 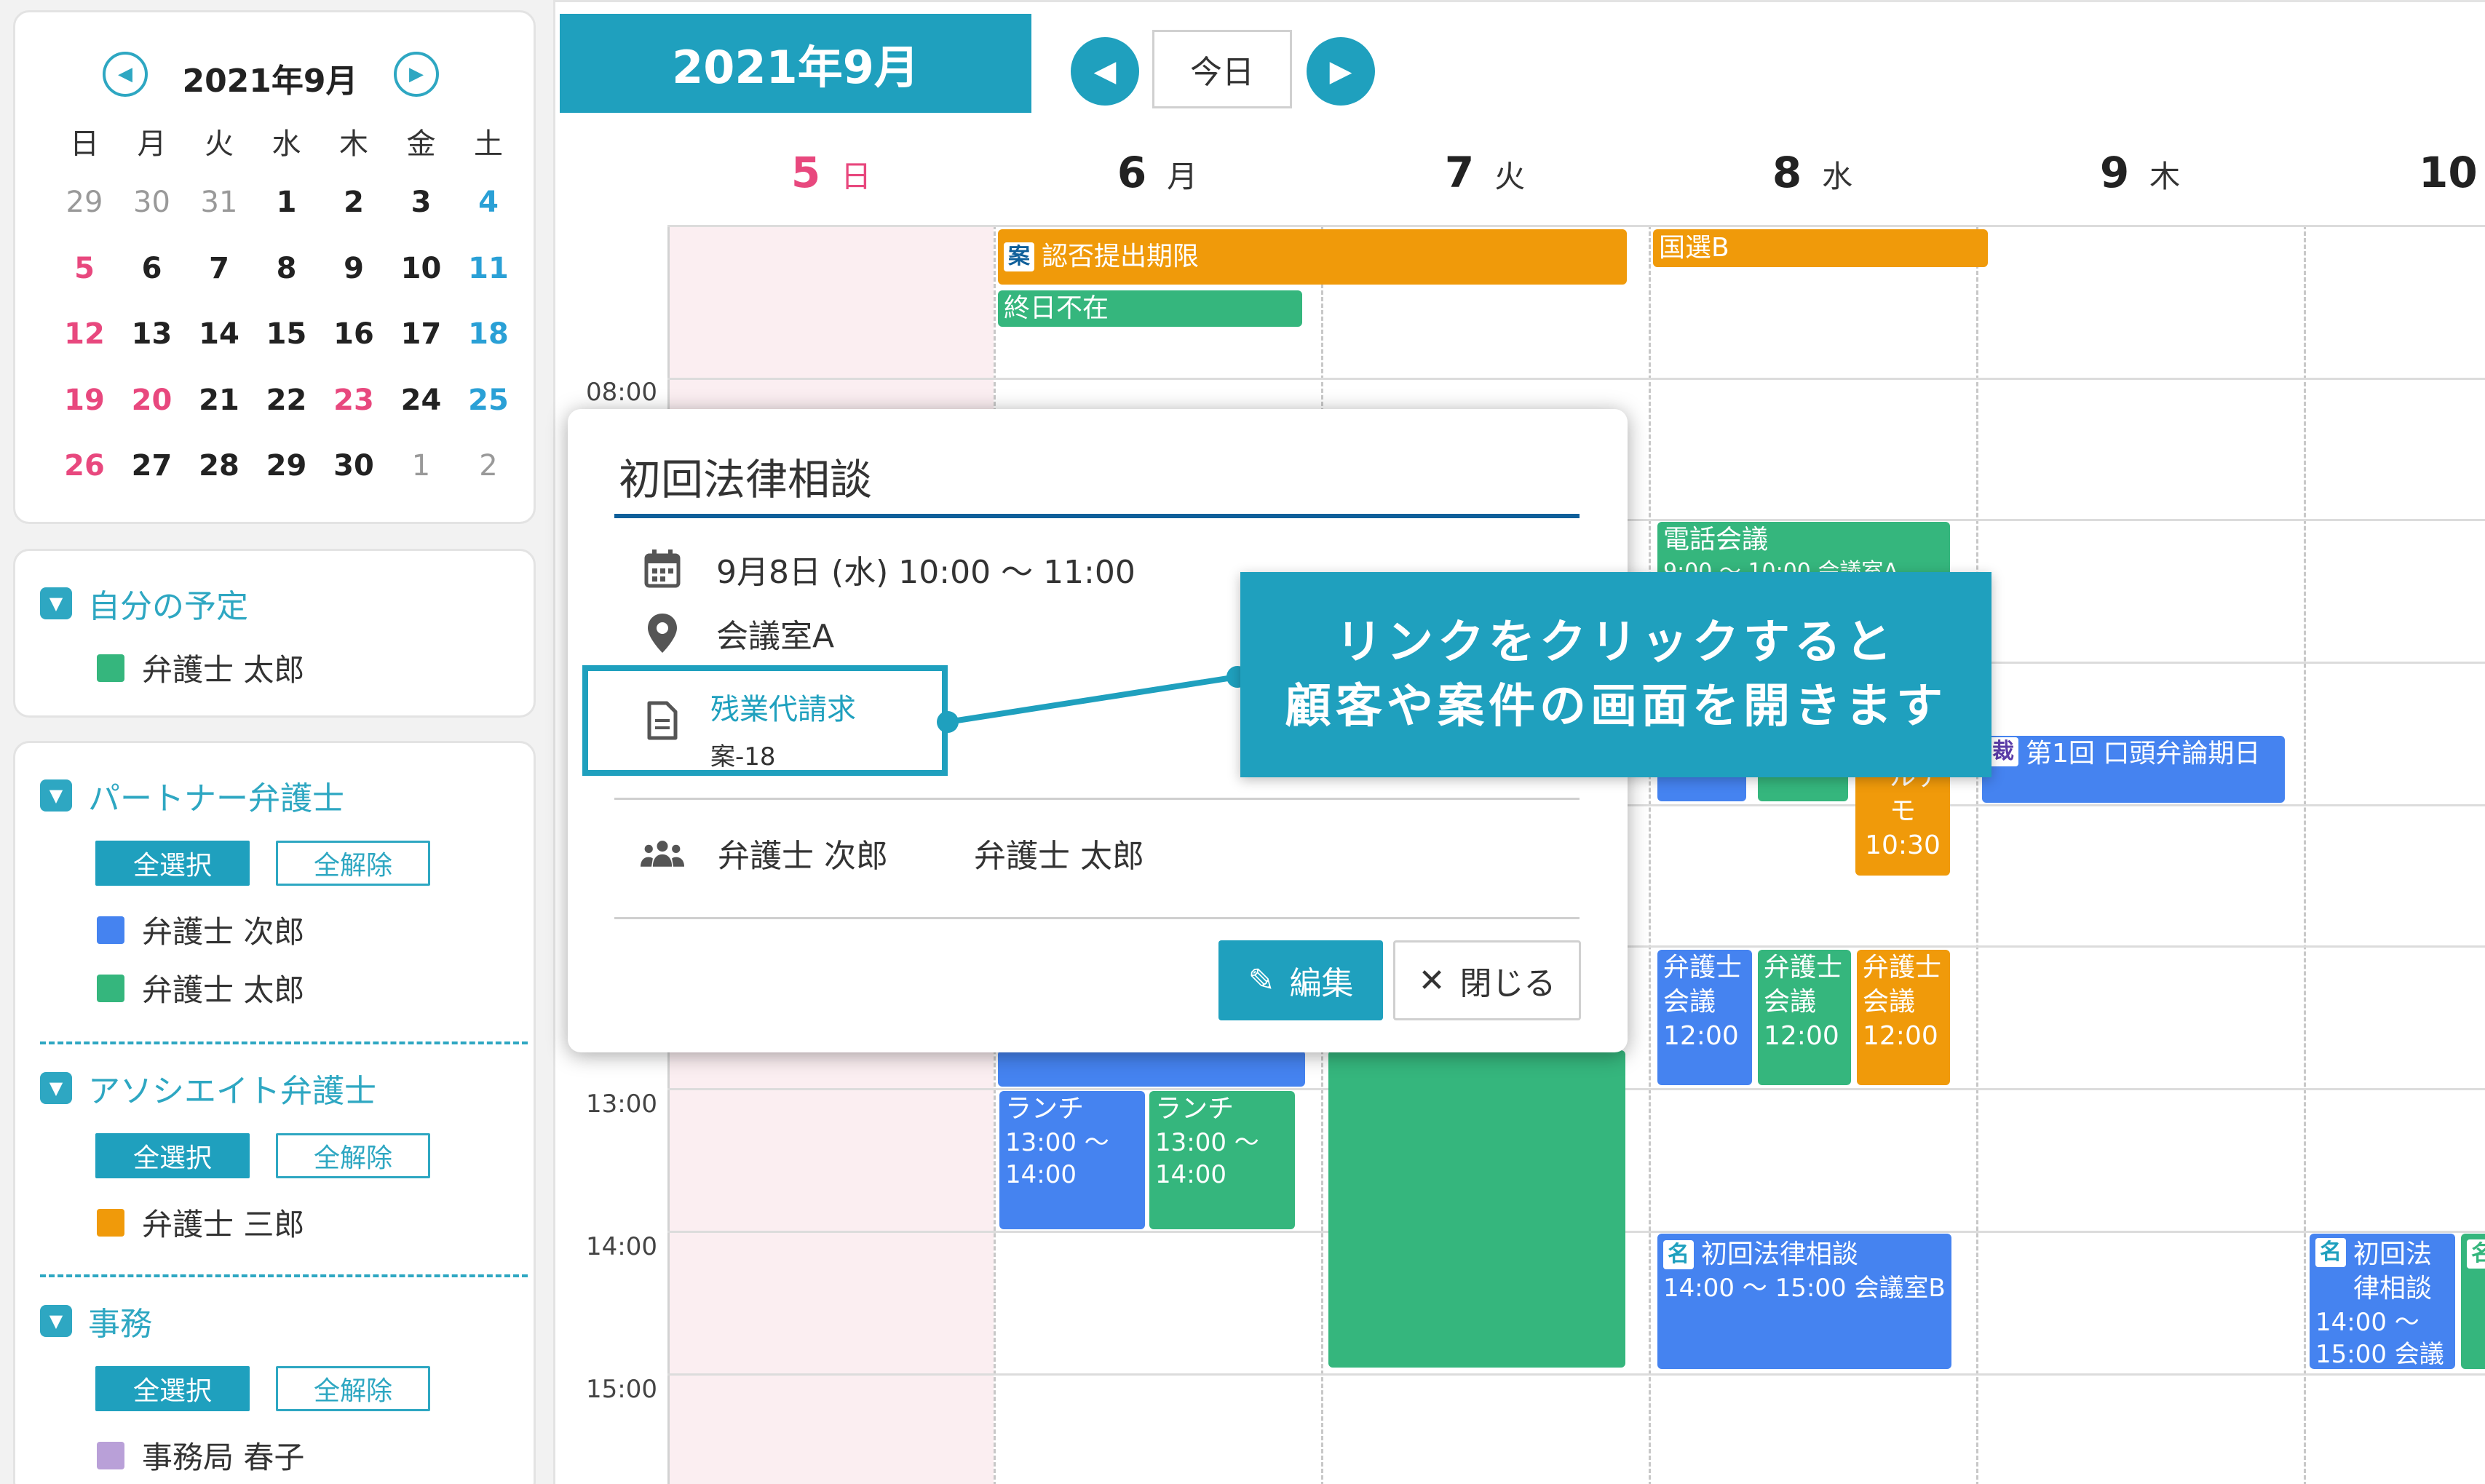 What do you see at coordinates (219, 202) in the screenshot?
I see `mini-calendar-day: 31` at bounding box center [219, 202].